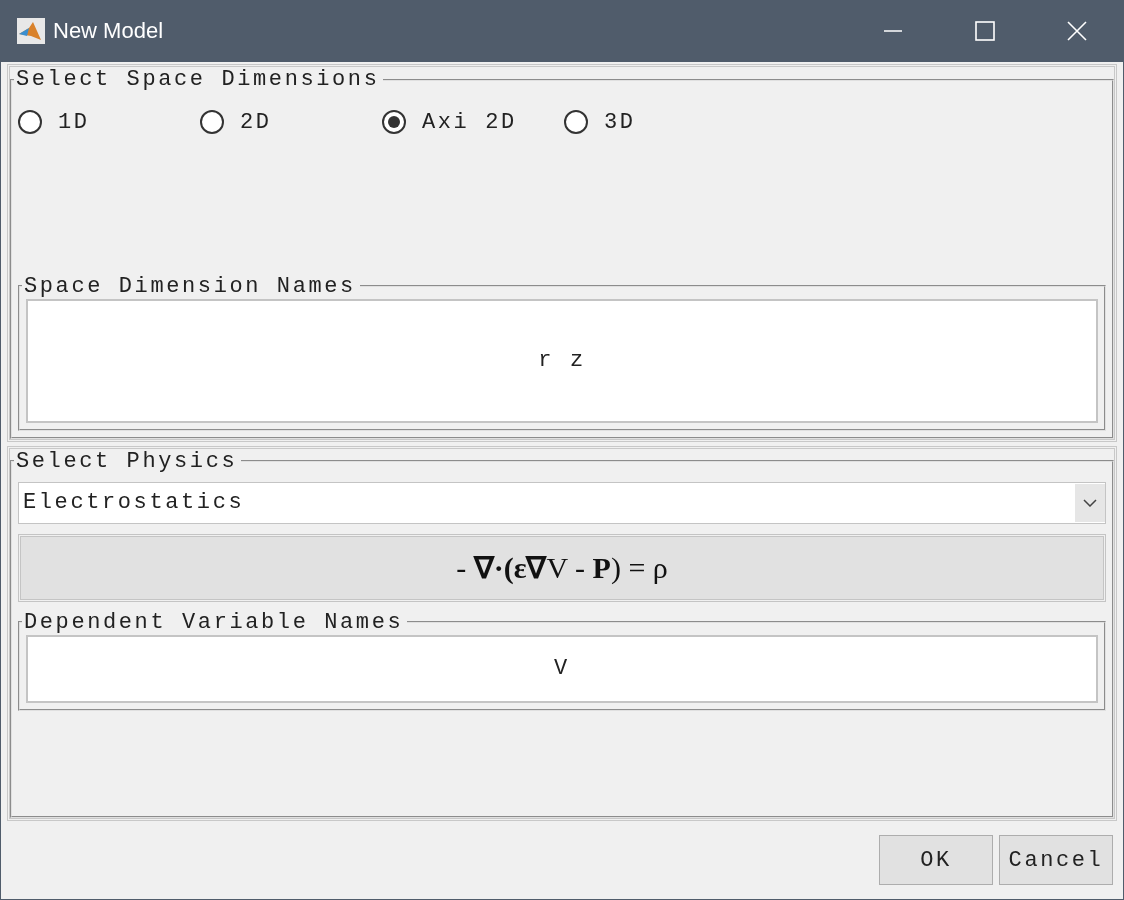  Describe the element at coordinates (562, 360) in the screenshot. I see `input-field: r z` at that location.